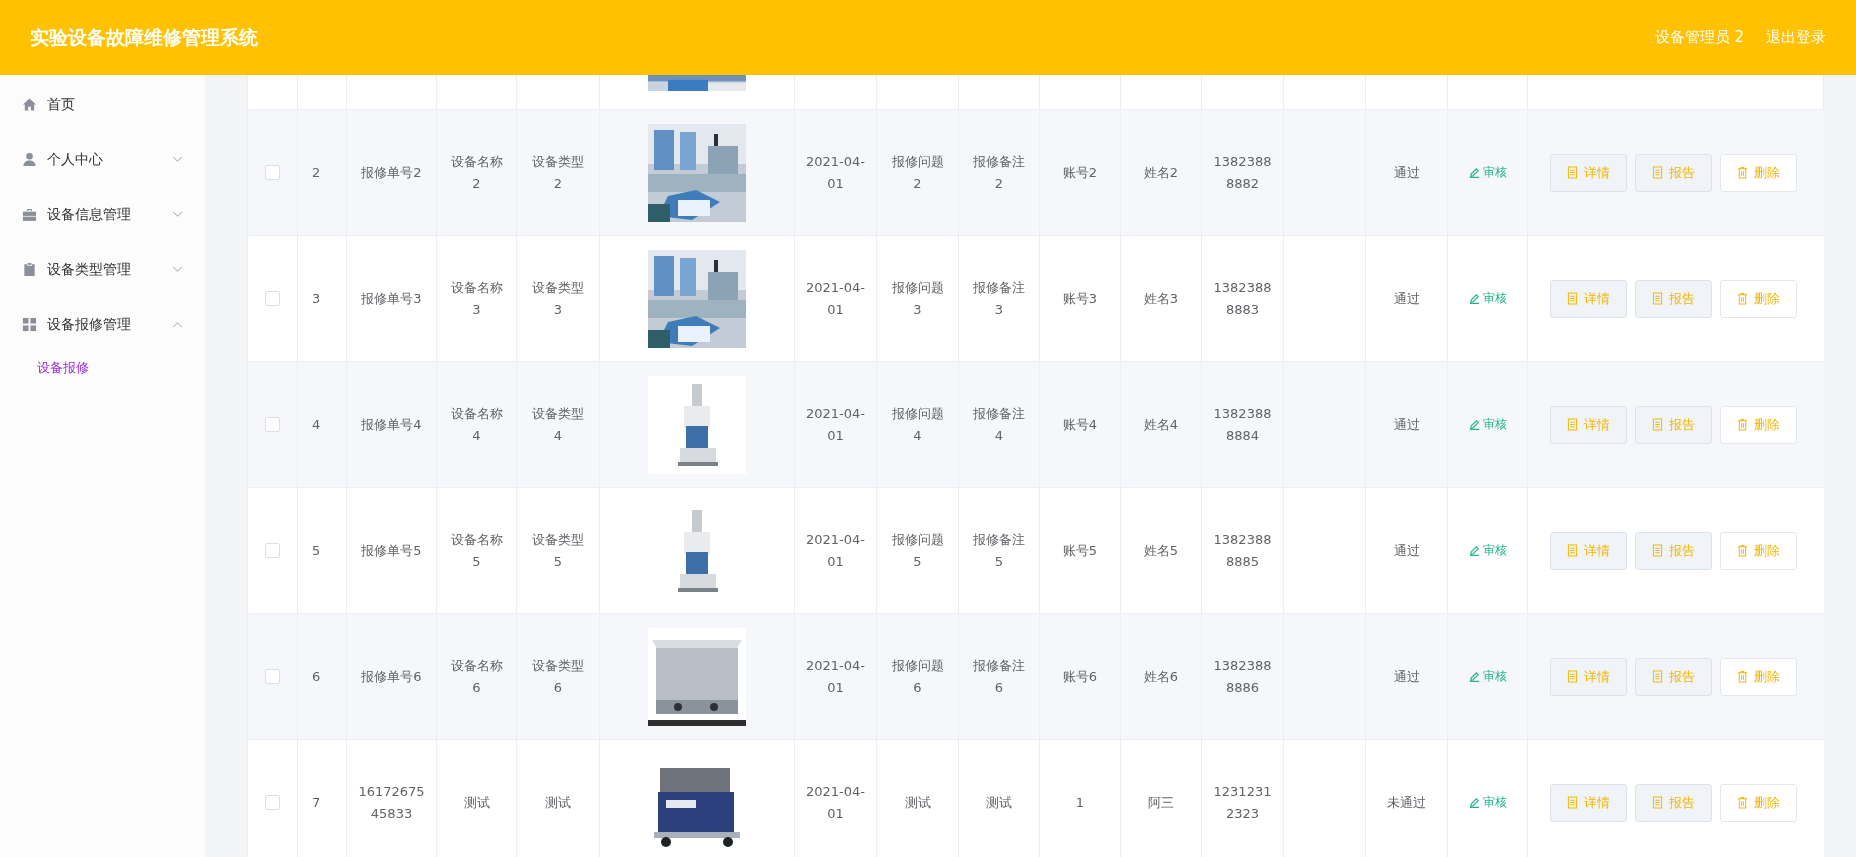 Image resolution: width=1856 pixels, height=857 pixels. I want to click on table-cell-text: 报修问题6, so click(917, 677).